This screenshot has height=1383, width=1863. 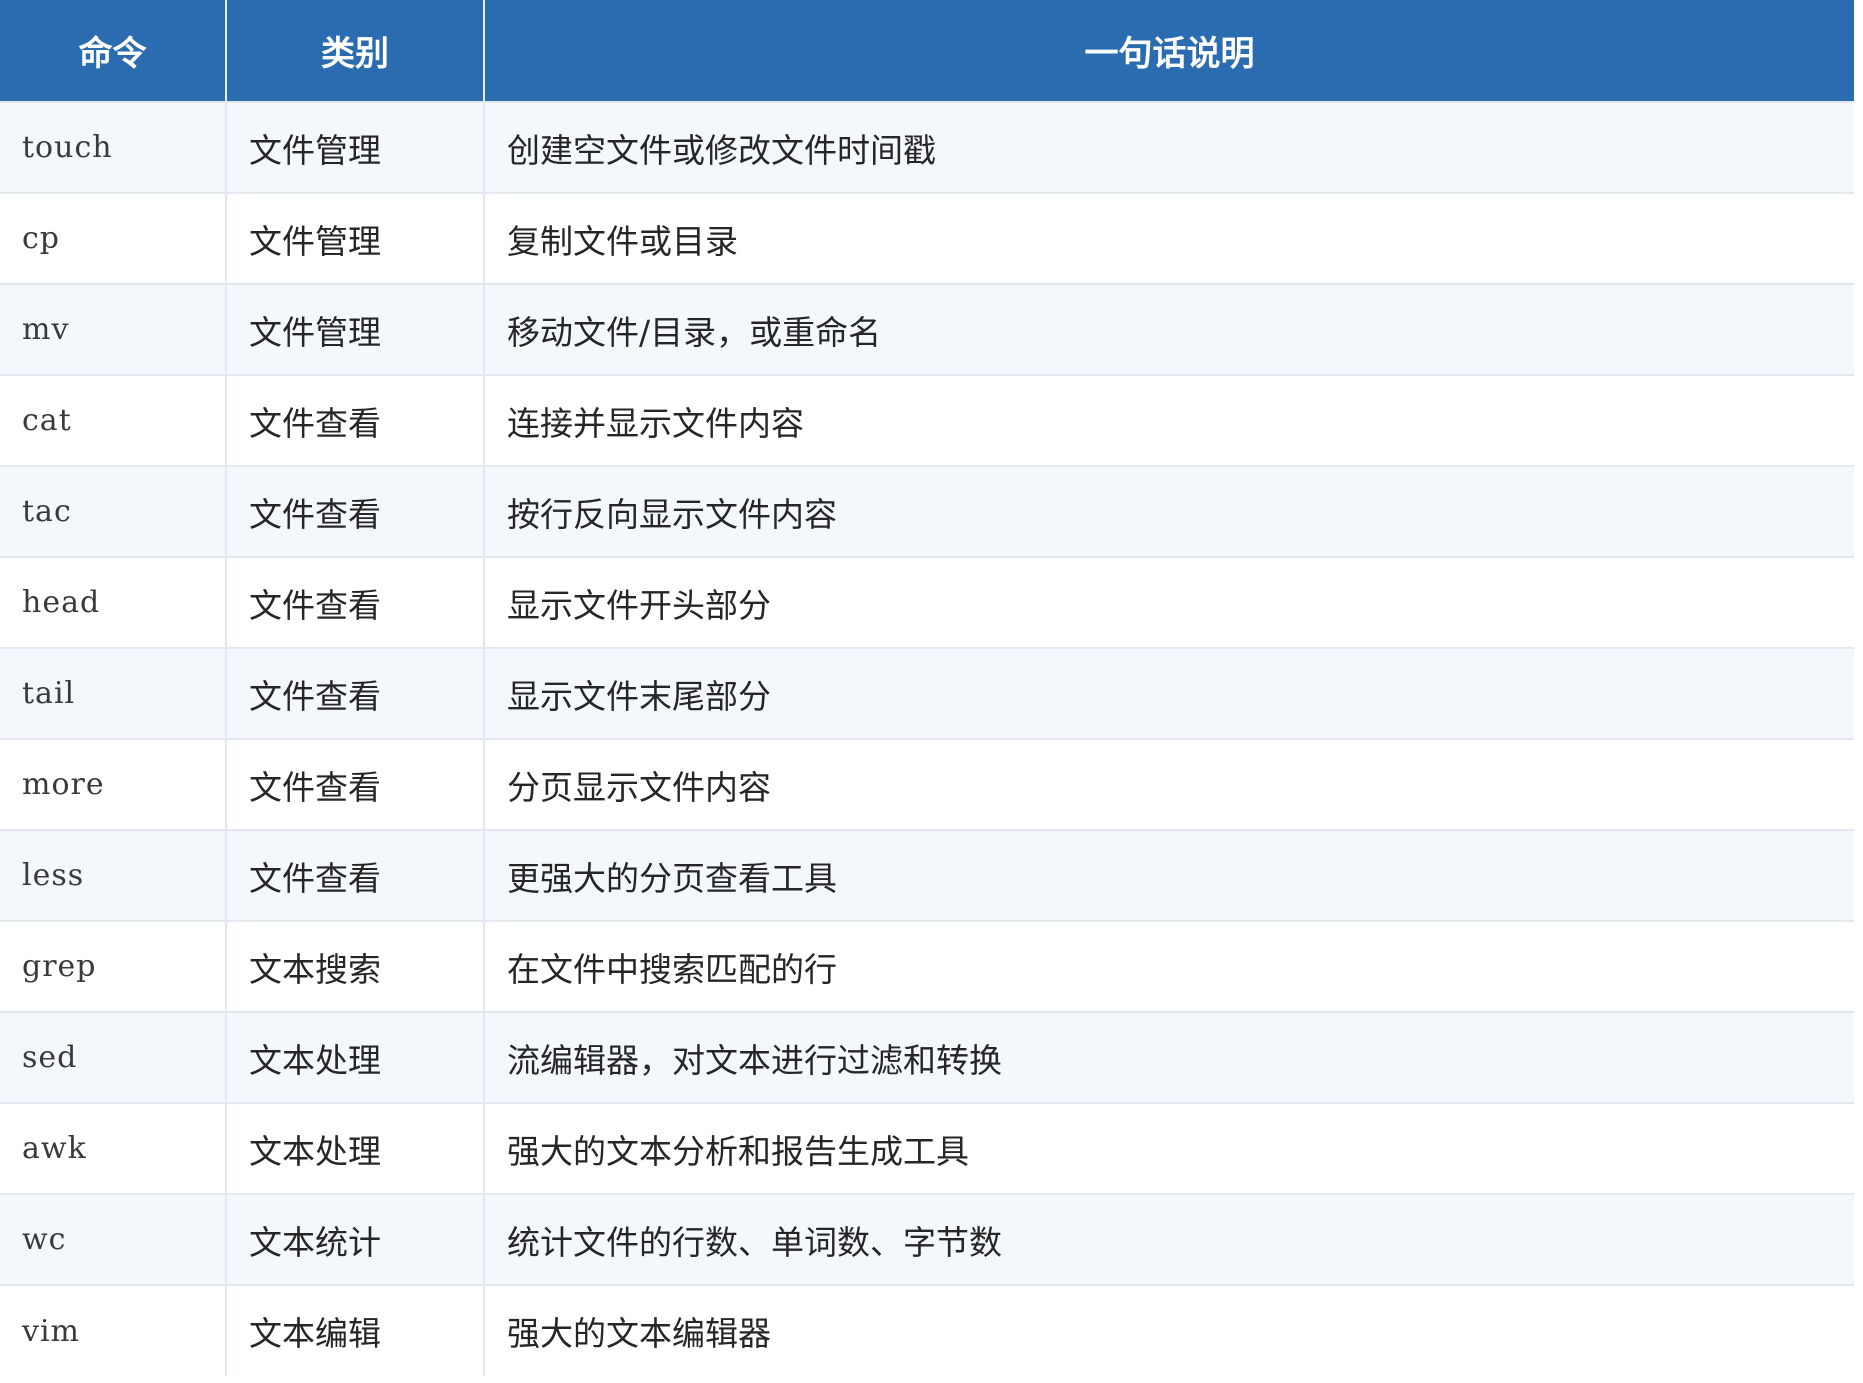 What do you see at coordinates (355, 966) in the screenshot?
I see `category-cell: 文本搜索` at bounding box center [355, 966].